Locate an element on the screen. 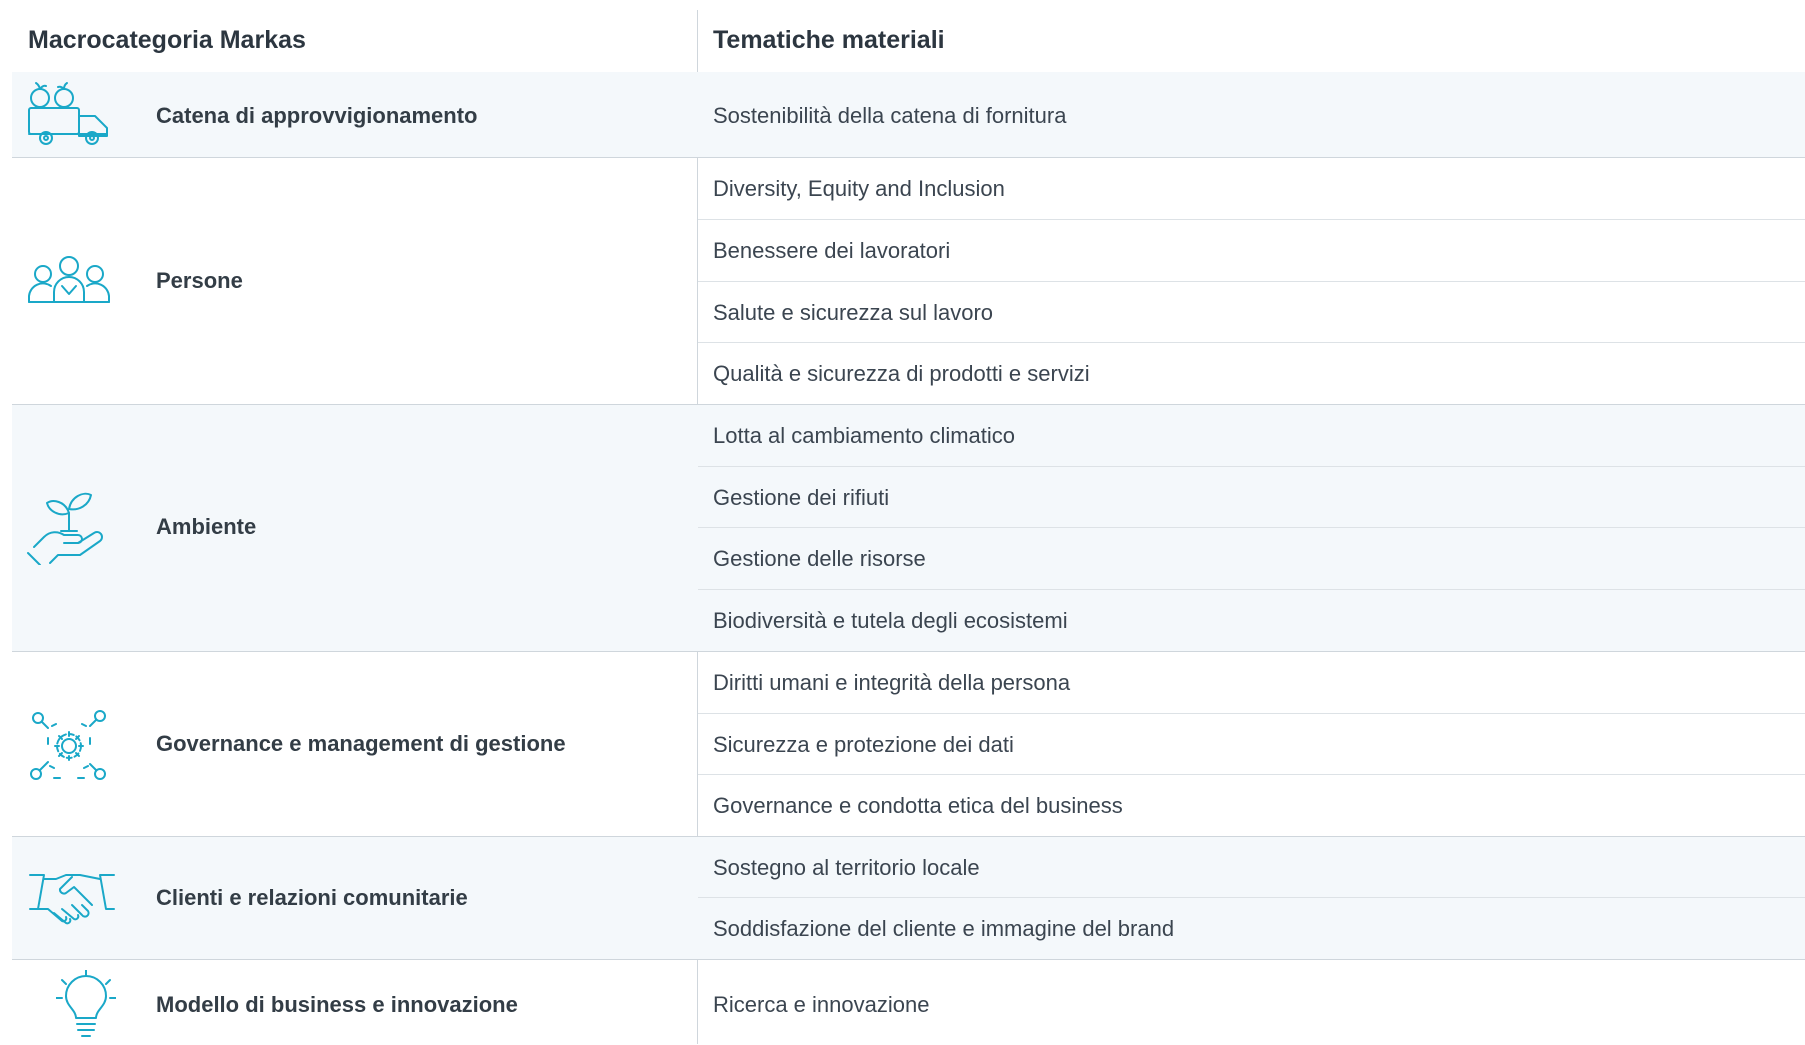 This screenshot has height=1045, width=1805. topic-label: Sostenibilità della catena di fornitura is located at coordinates (890, 115).